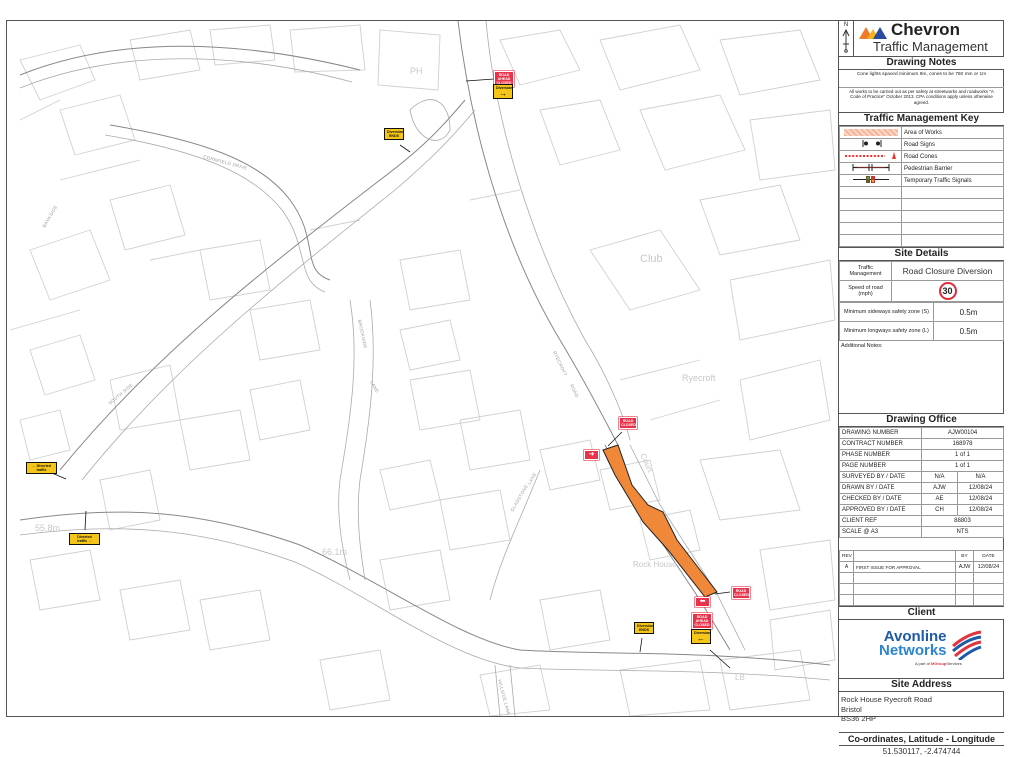 The image size is (1024, 757). Describe the element at coordinates (41, 468) in the screenshot. I see `diverted-traffic-left-sign: ← Diverted traffic` at that location.